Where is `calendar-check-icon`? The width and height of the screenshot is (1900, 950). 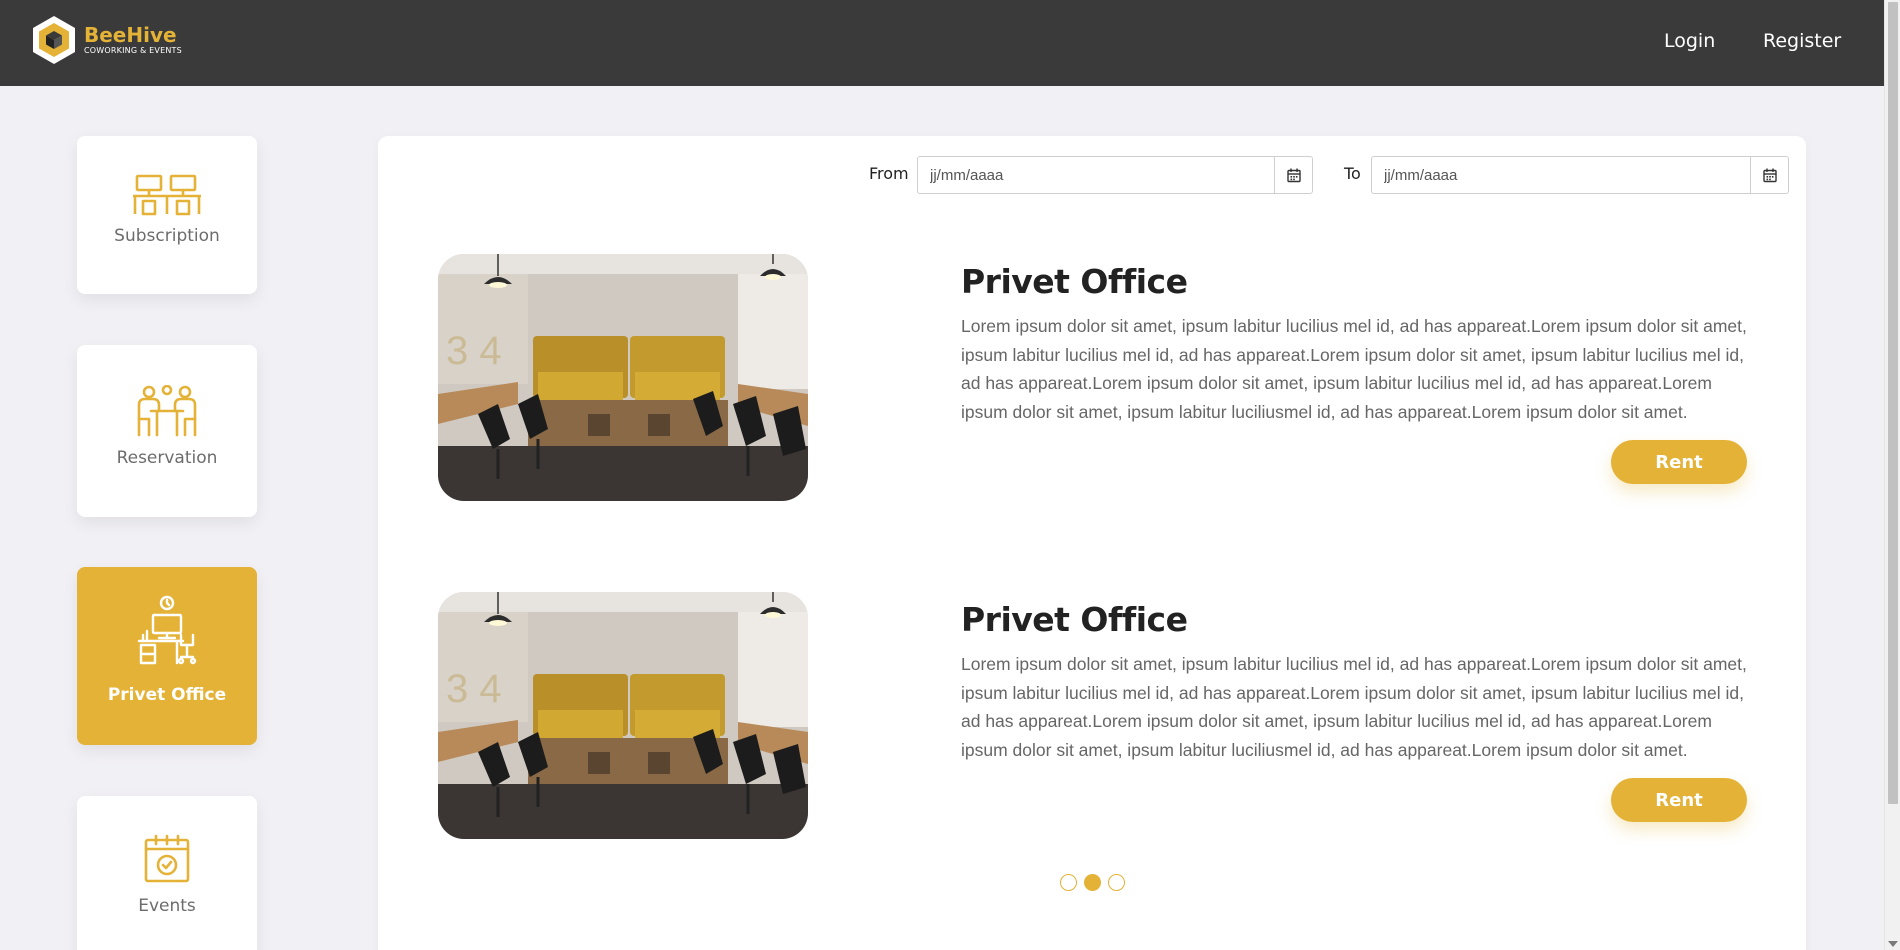
calendar-check-icon is located at coordinates (167, 858).